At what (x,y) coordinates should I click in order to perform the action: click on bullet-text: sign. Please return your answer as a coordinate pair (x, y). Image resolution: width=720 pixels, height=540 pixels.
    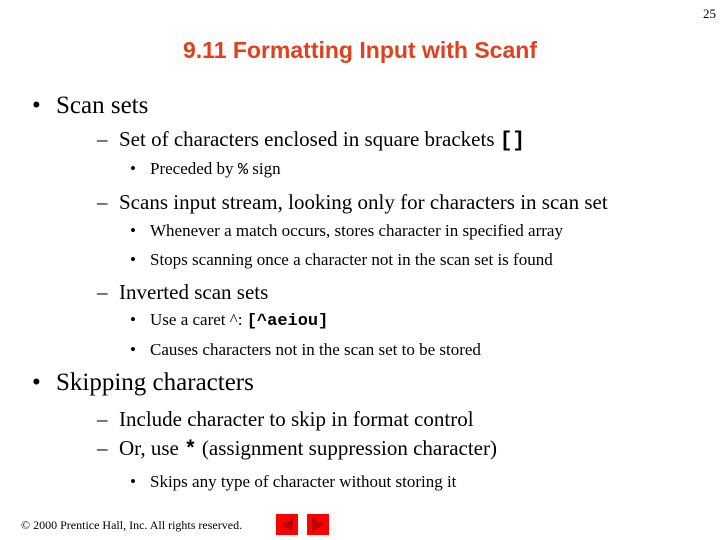
    Looking at the image, I should click on (264, 168).